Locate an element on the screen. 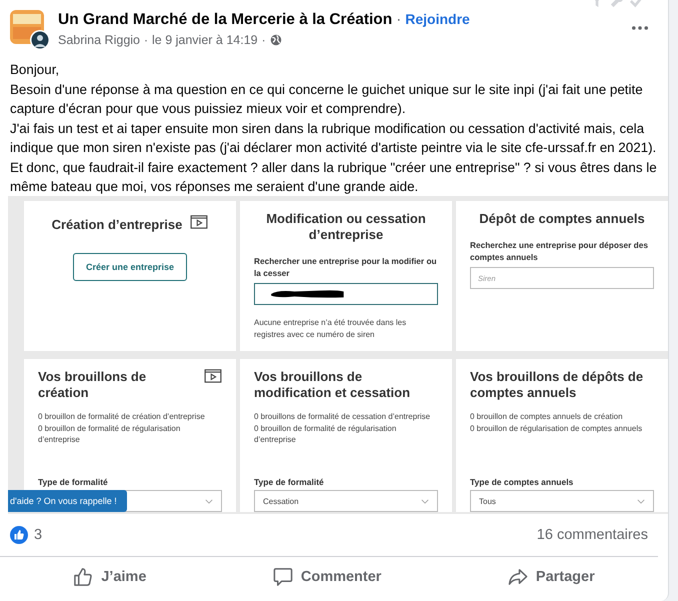  select-label: Type de comptes annuels is located at coordinates (522, 482).